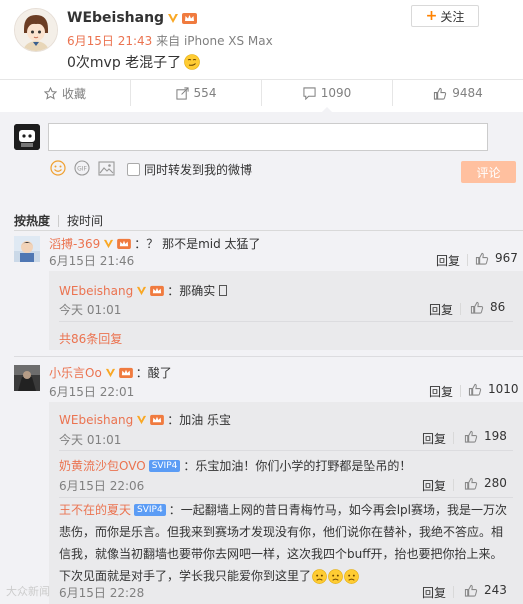 The height and width of the screenshot is (604, 523). I want to click on plus-icon: +, so click(431, 16).